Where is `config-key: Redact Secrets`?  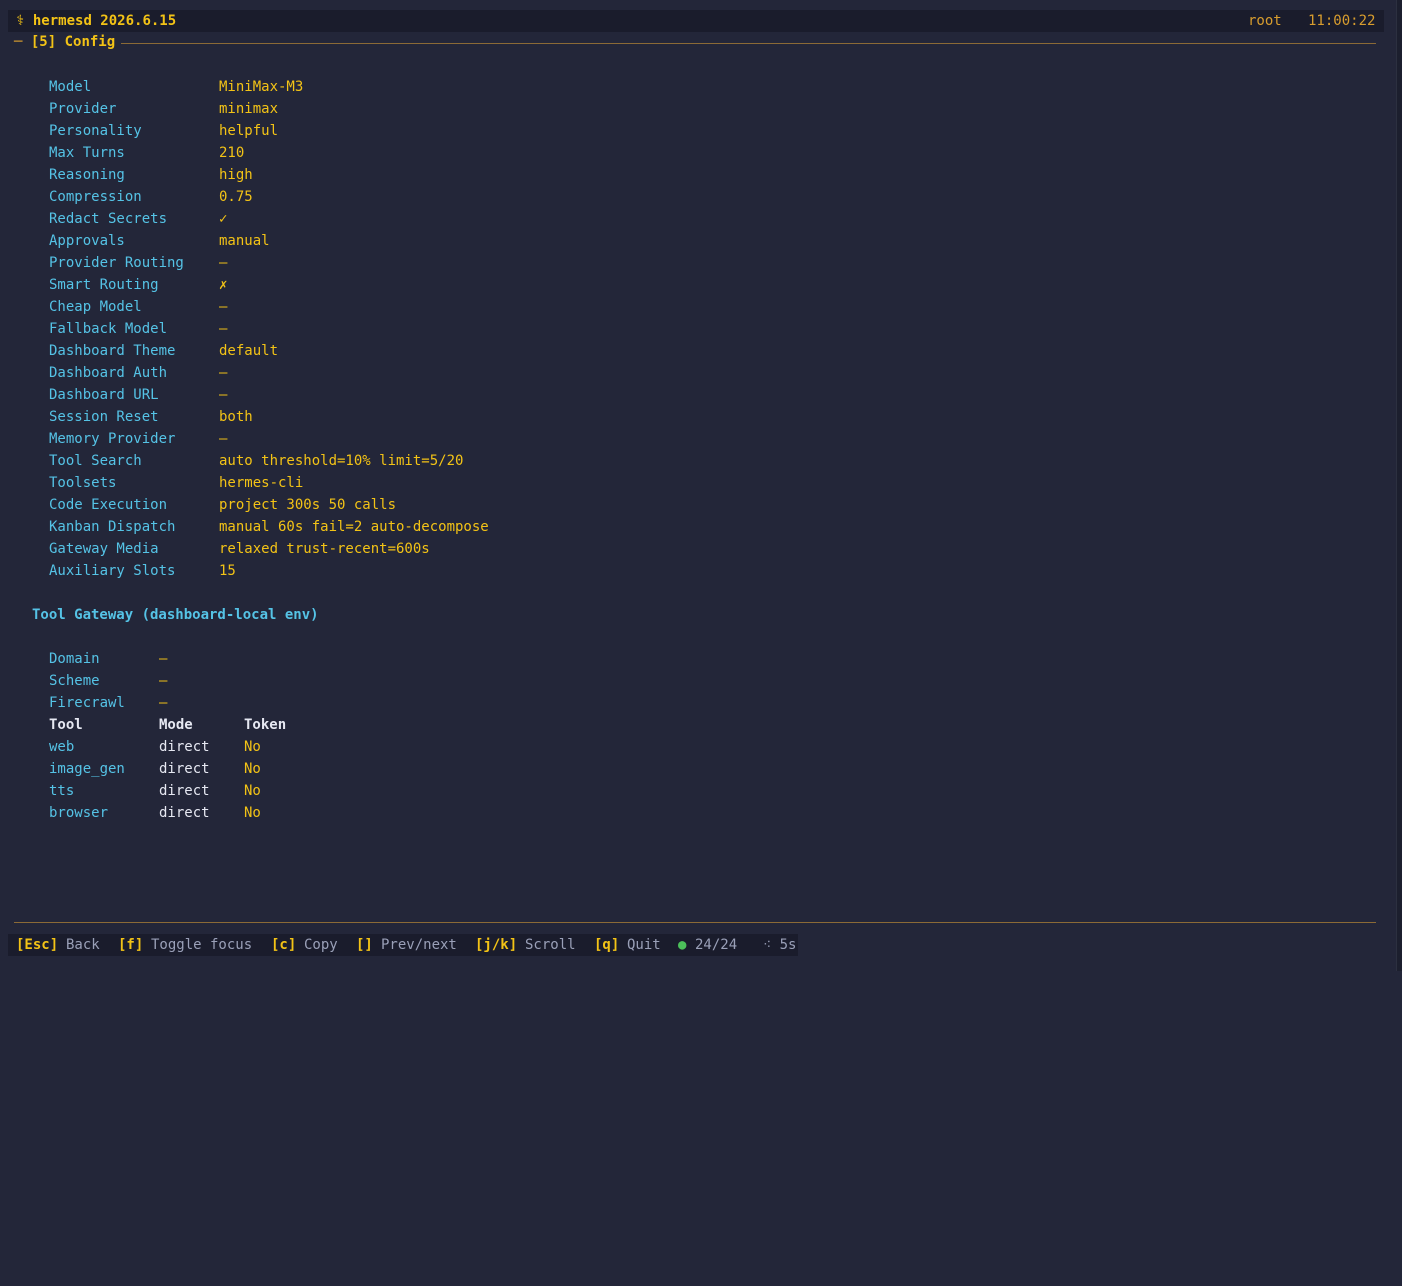
config-key: Redact Secrets is located at coordinates (108, 219).